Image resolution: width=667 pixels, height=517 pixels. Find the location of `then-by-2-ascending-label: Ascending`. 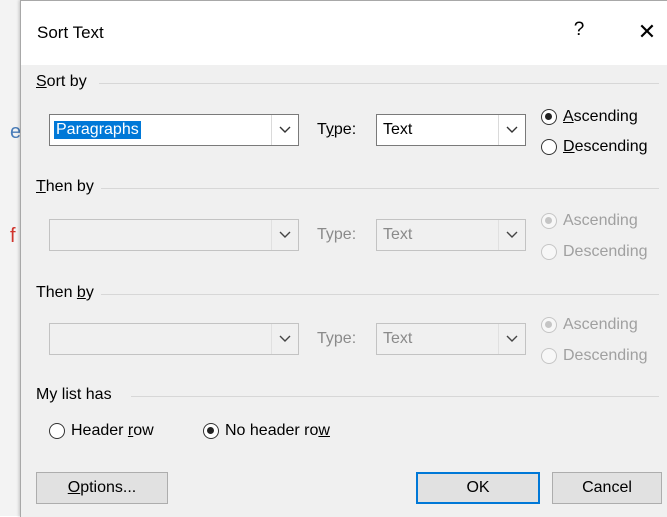

then-by-2-ascending-label: Ascending is located at coordinates (600, 324).